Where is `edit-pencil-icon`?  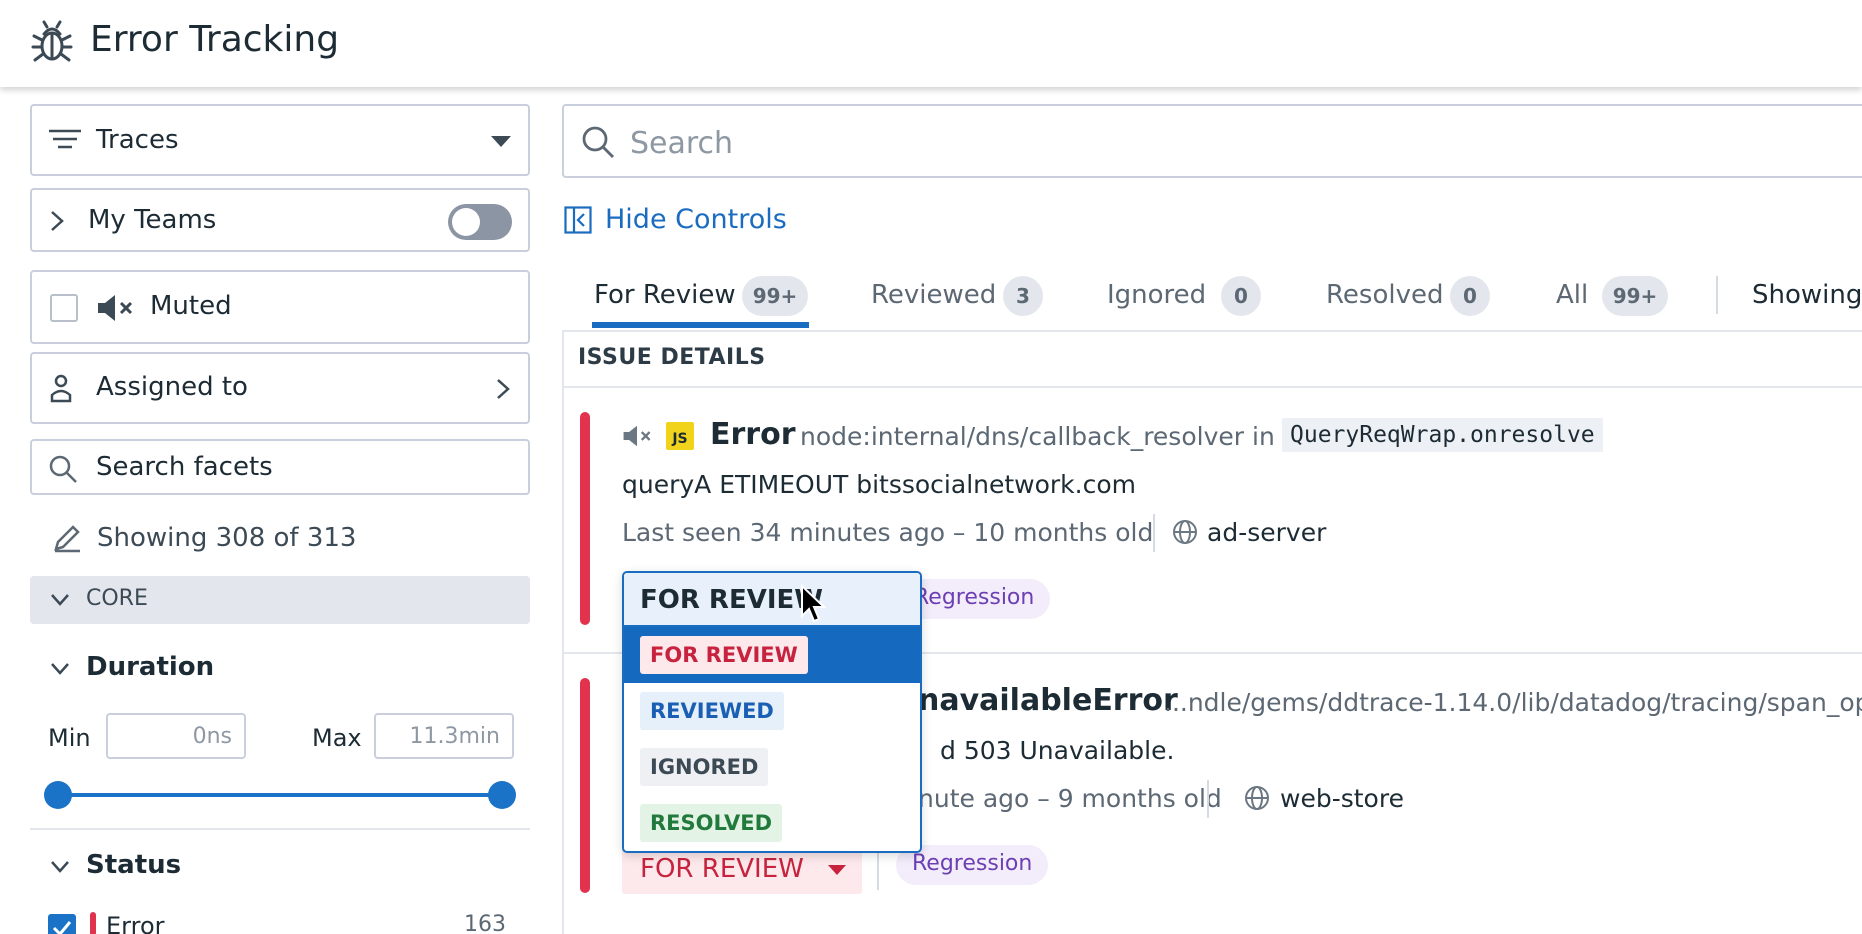 edit-pencil-icon is located at coordinates (67, 539).